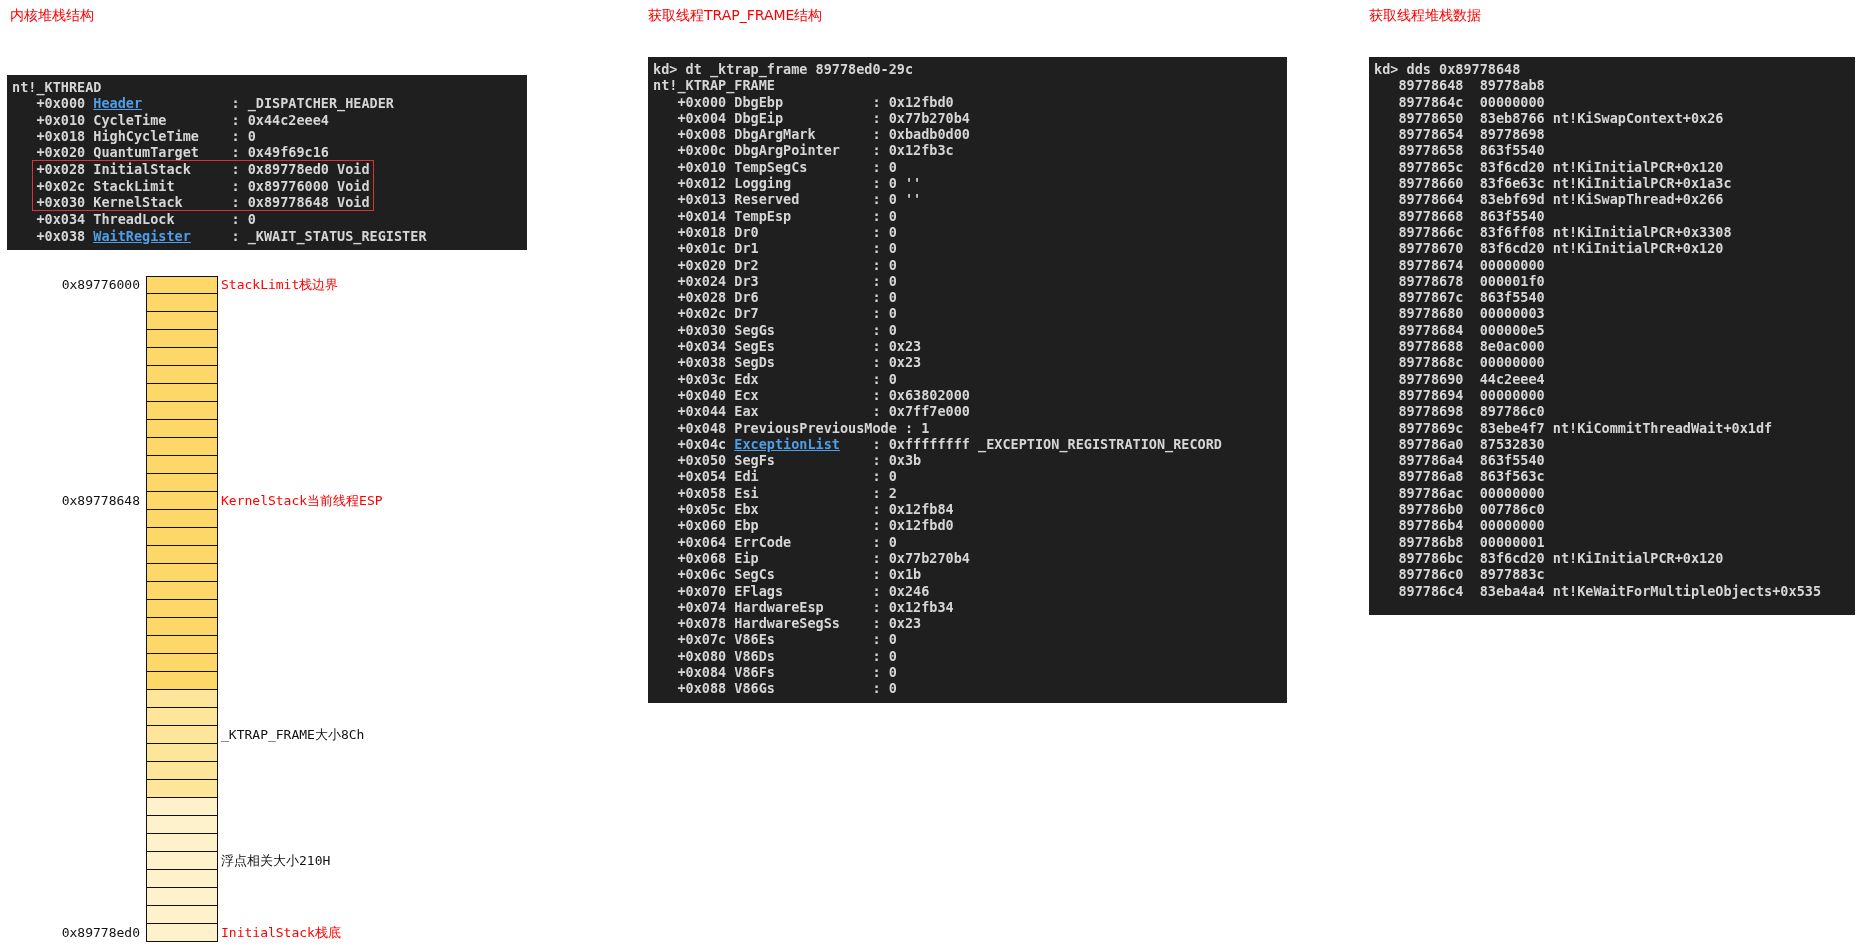  I want to click on stack-note: _KTRAP_FRAME大小8Ch, so click(293, 734).